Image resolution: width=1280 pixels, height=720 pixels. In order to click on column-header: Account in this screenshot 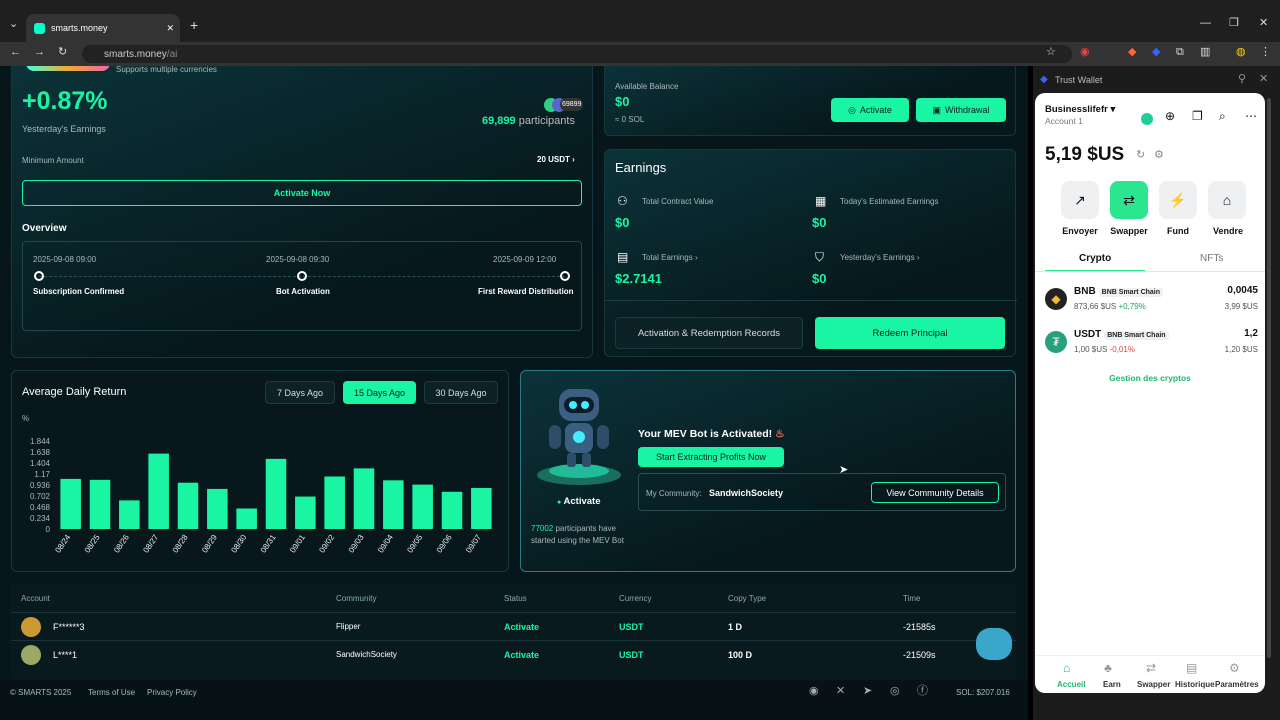, I will do `click(35, 598)`.